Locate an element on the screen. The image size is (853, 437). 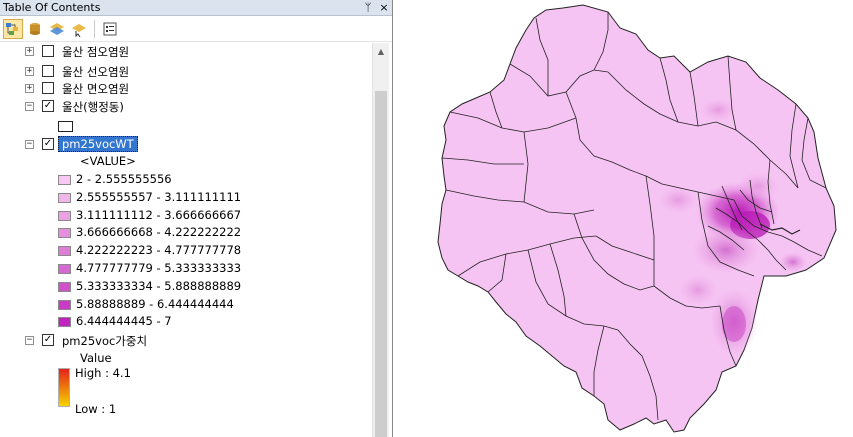
polygon-symbol-swatch is located at coordinates (65, 126).